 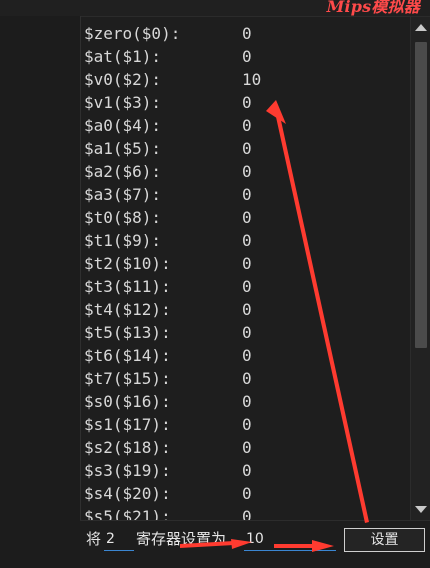 I want to click on register-row: $a3($7): 0, so click(x=245, y=194).